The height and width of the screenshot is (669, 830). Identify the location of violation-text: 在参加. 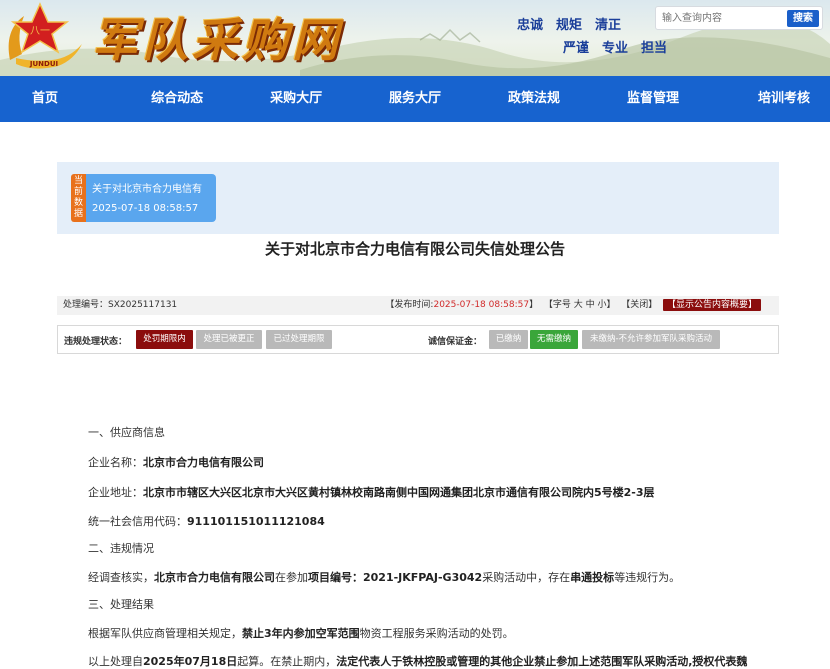
(291, 577).